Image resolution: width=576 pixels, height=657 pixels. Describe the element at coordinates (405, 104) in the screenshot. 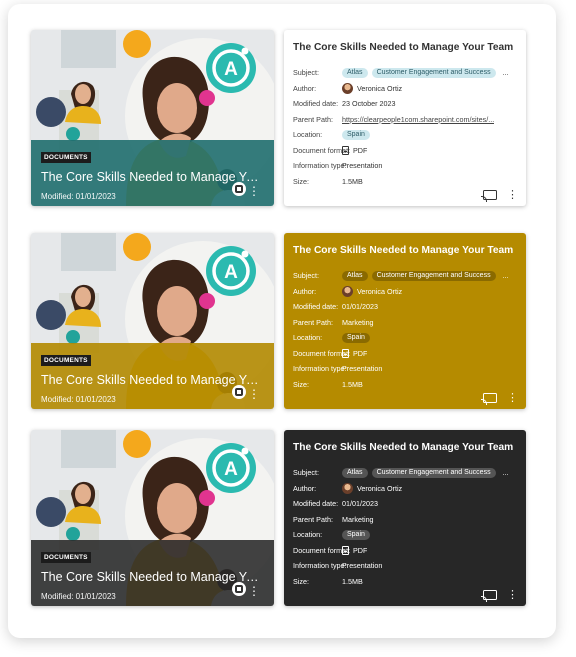

I see `modified-row: Modified date: 23 October 2023` at that location.